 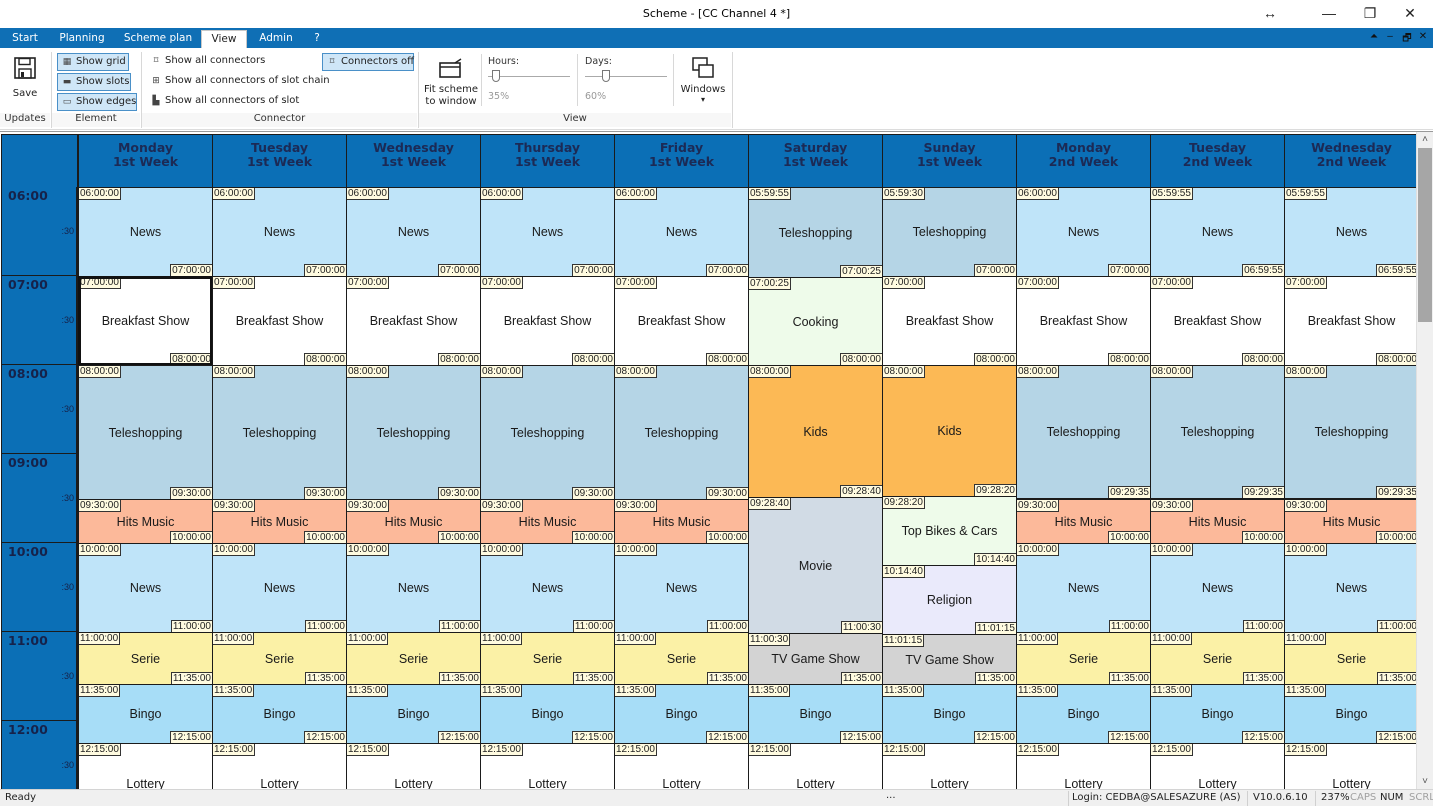 What do you see at coordinates (1425, 235) in the screenshot?
I see `scrollbar-thumb` at bounding box center [1425, 235].